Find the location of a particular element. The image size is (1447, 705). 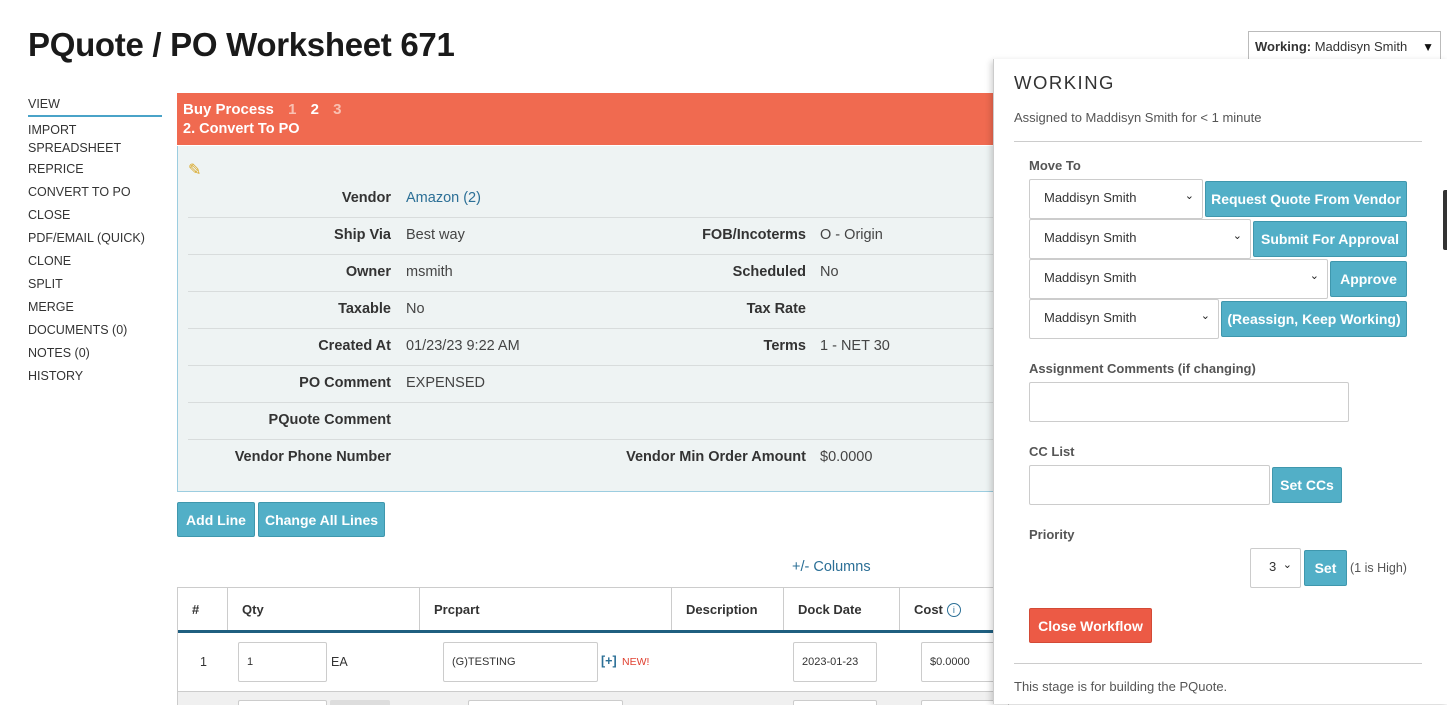

sidebar-item-convert-to-po: CONVERT TO PO is located at coordinates (95, 192).